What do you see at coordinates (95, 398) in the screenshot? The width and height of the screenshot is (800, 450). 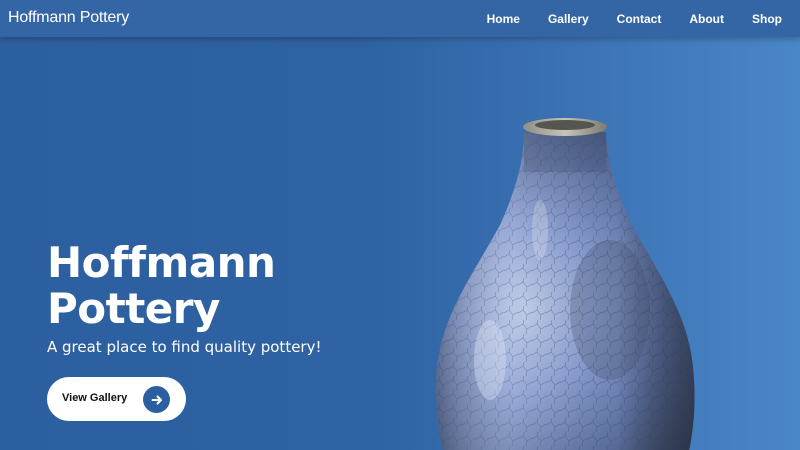 I see `view-gallery-label: View Gallery` at bounding box center [95, 398].